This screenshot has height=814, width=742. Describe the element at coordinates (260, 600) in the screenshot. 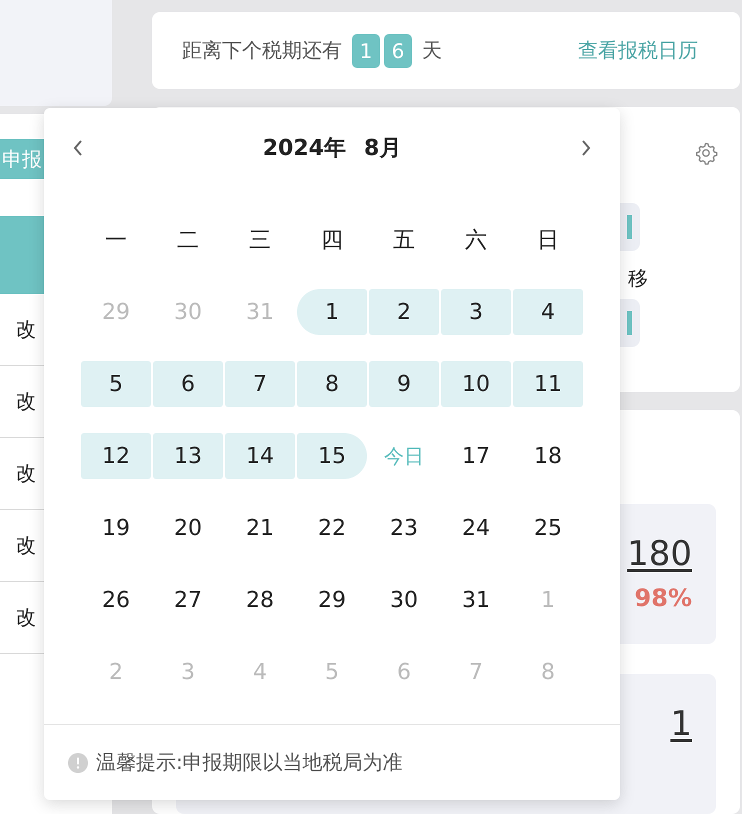

I see `calendar-day: 28` at that location.